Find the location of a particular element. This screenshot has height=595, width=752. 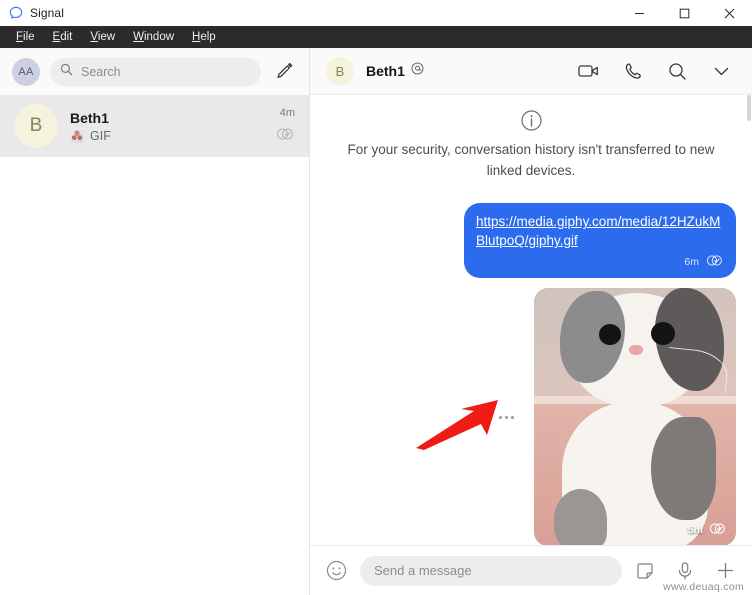

conversation-preview-text: GIF is located at coordinates (100, 135).